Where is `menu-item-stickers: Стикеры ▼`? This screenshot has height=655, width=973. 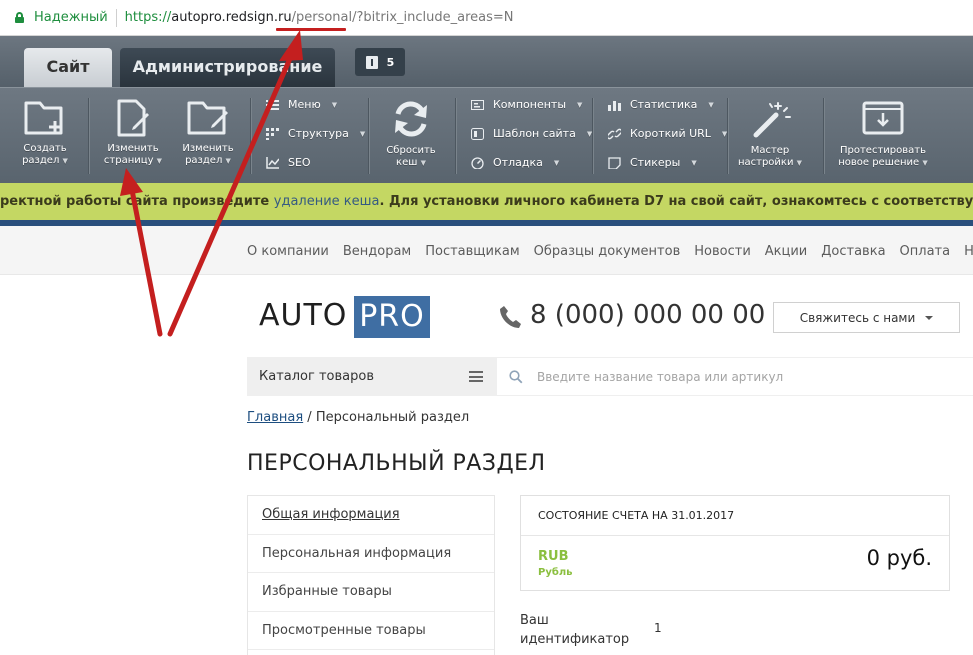 menu-item-stickers: Стикеры ▼ is located at coordinates (652, 163).